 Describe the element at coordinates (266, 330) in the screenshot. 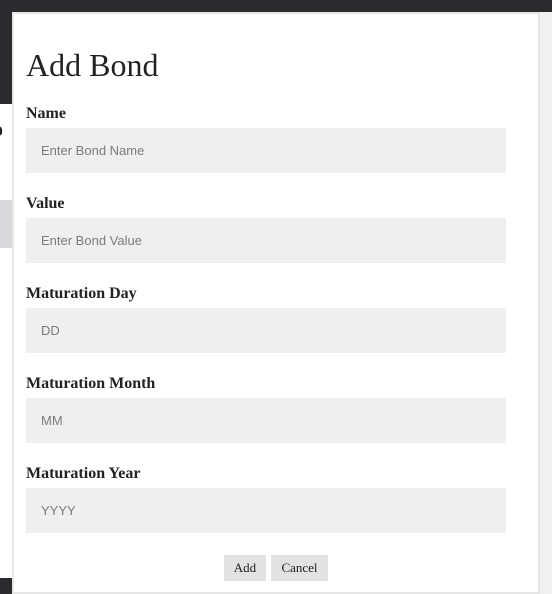

I see `maturation-day-input` at that location.